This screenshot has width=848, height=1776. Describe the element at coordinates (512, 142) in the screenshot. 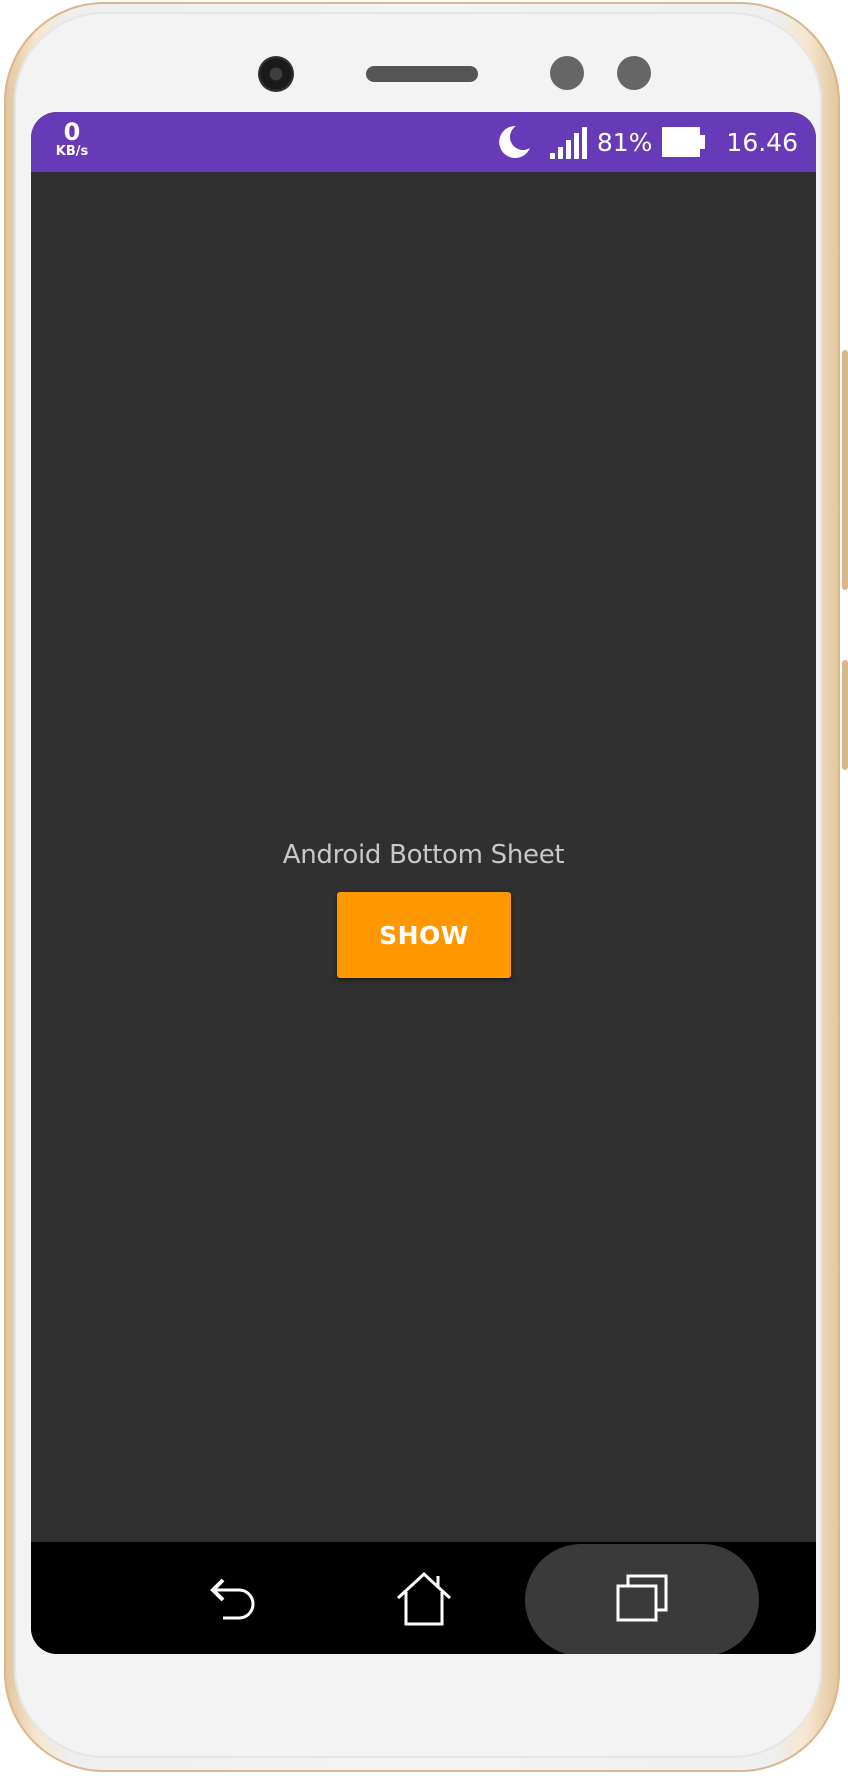

I see `moon-icon` at that location.